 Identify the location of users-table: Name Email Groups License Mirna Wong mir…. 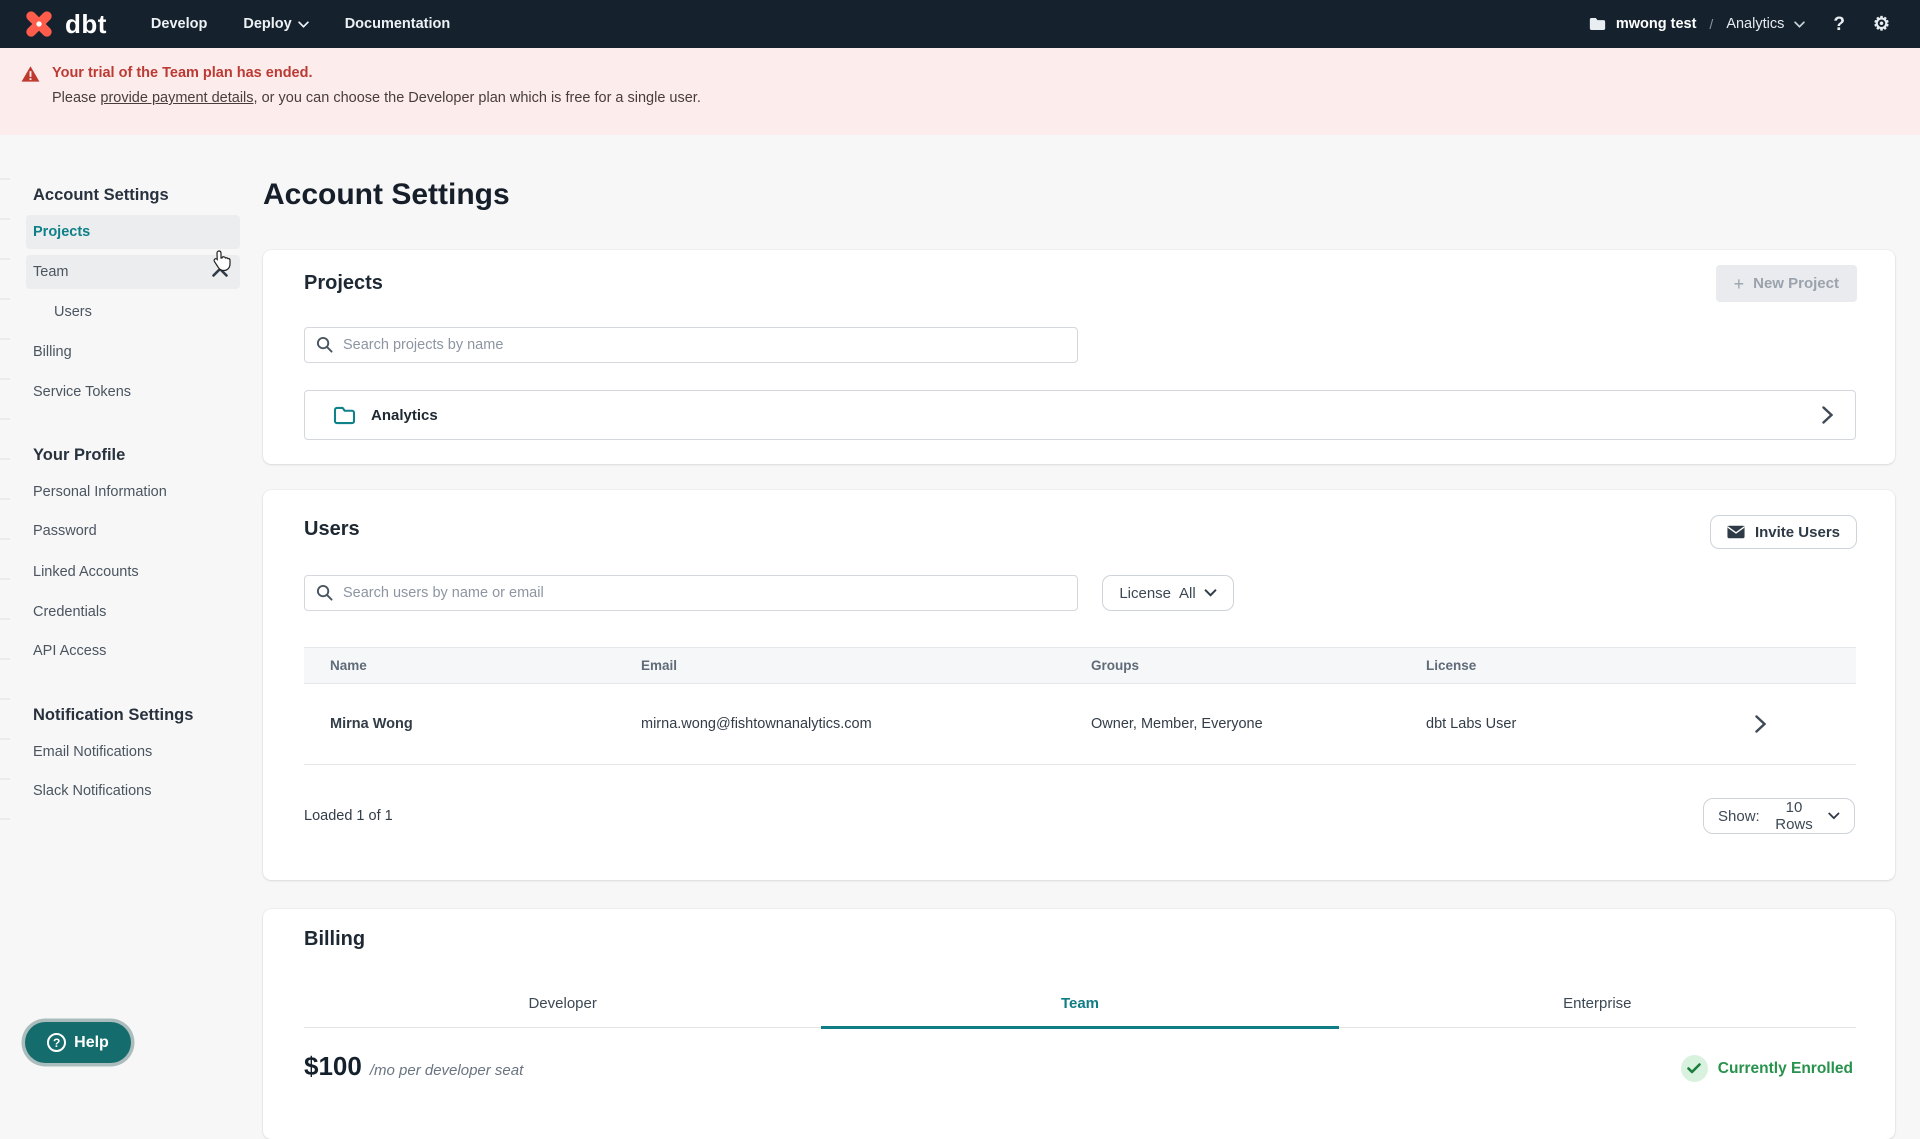
(1080, 706).